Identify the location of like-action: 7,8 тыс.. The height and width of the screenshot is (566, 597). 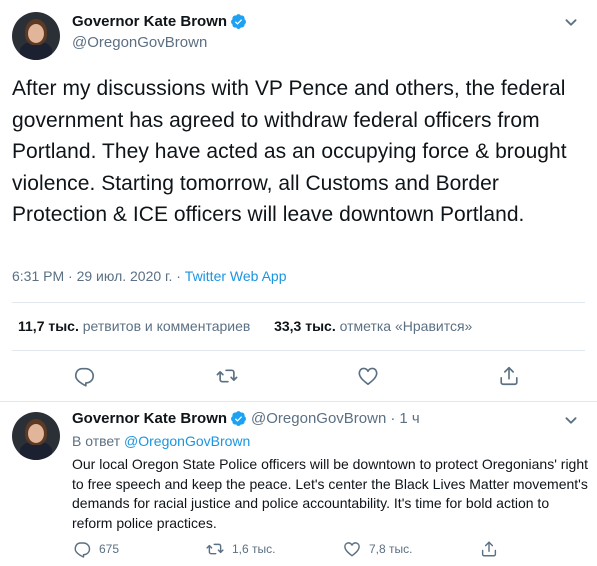
(377, 549).